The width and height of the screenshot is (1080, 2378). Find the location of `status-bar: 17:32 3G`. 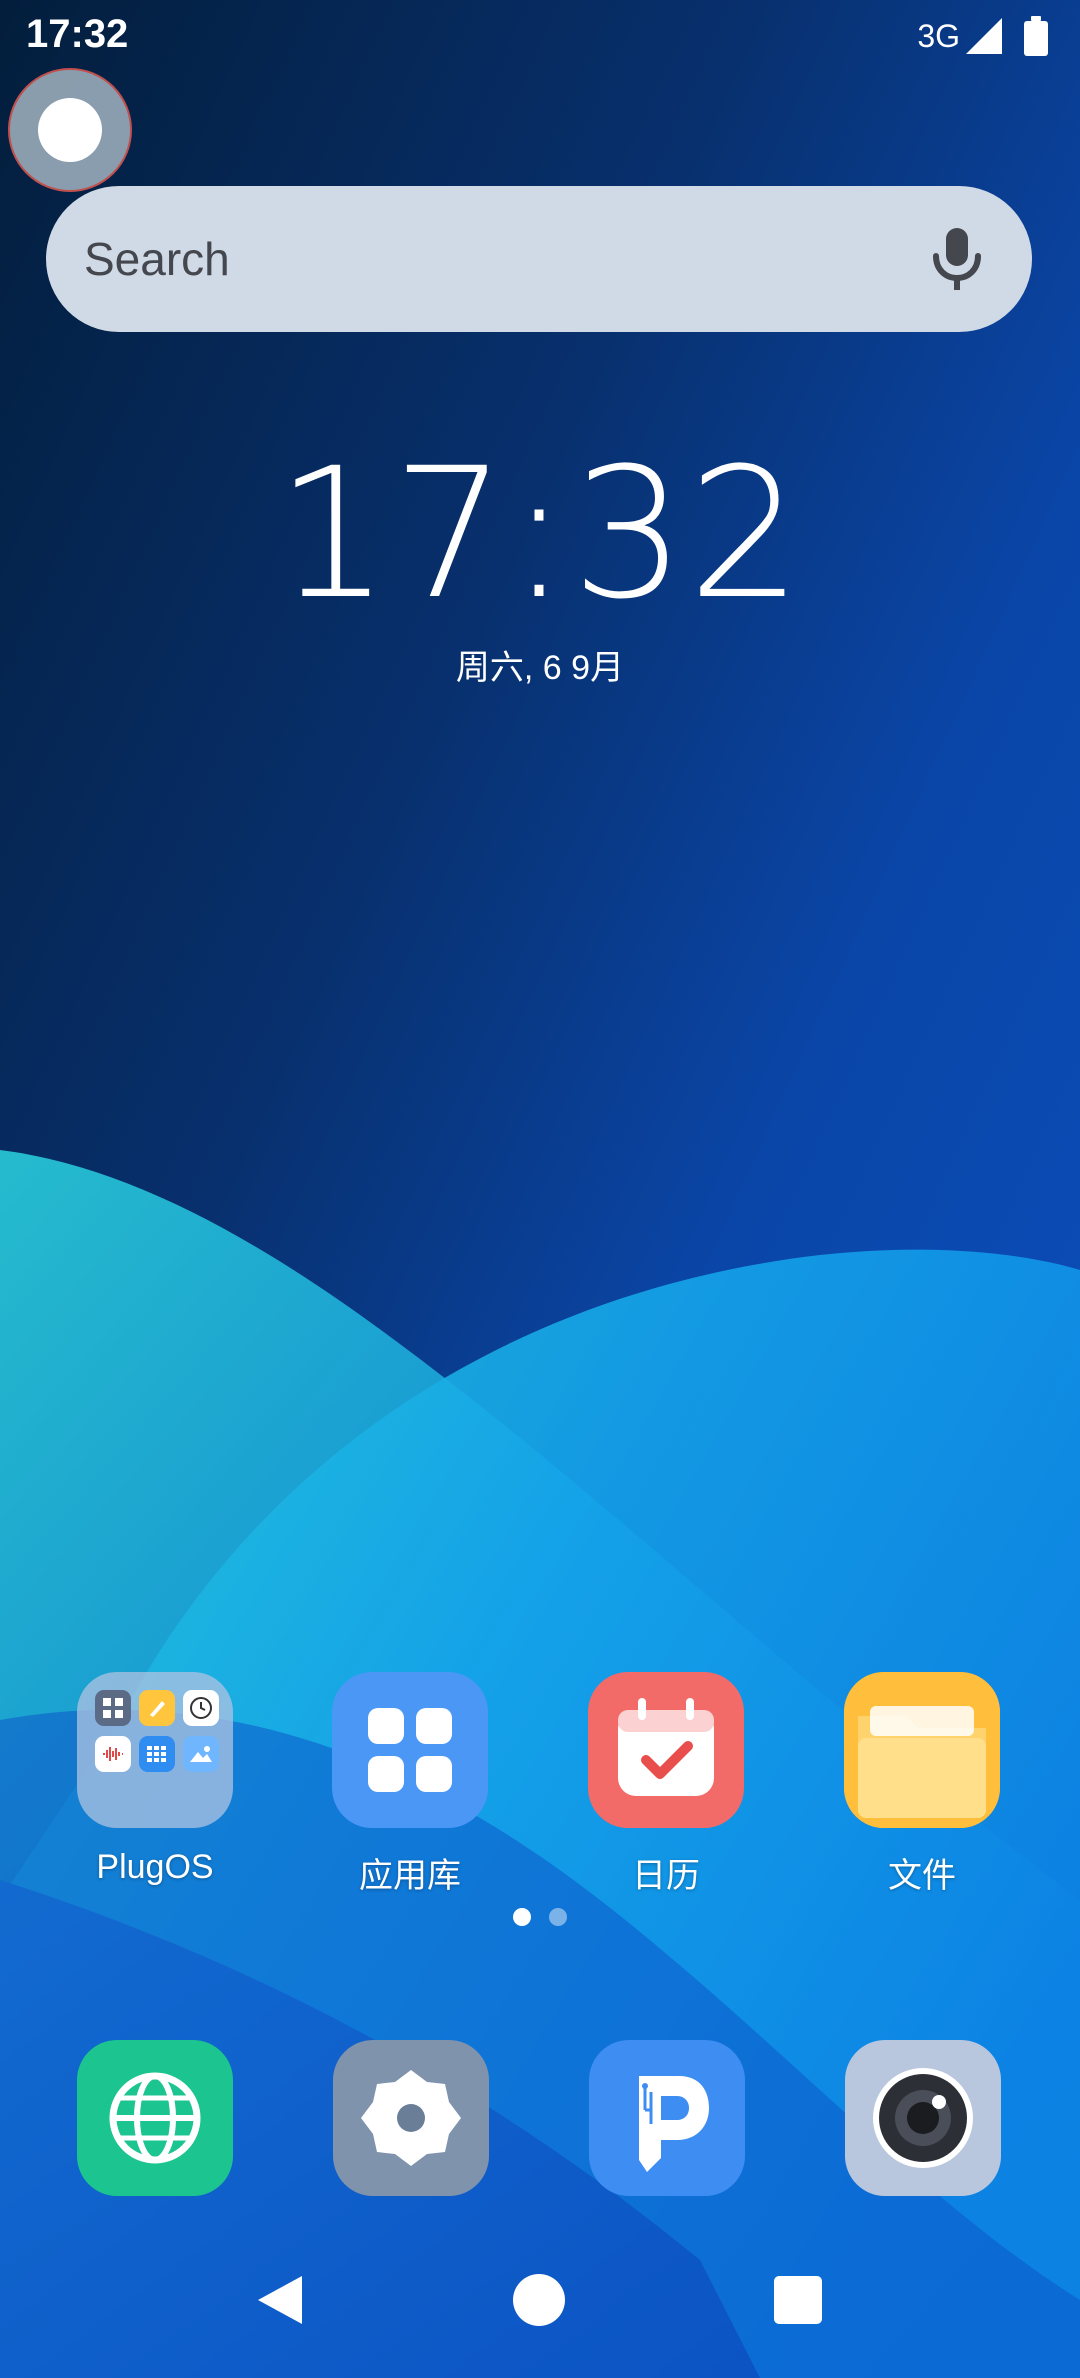

status-bar: 17:32 3G is located at coordinates (540, 36).